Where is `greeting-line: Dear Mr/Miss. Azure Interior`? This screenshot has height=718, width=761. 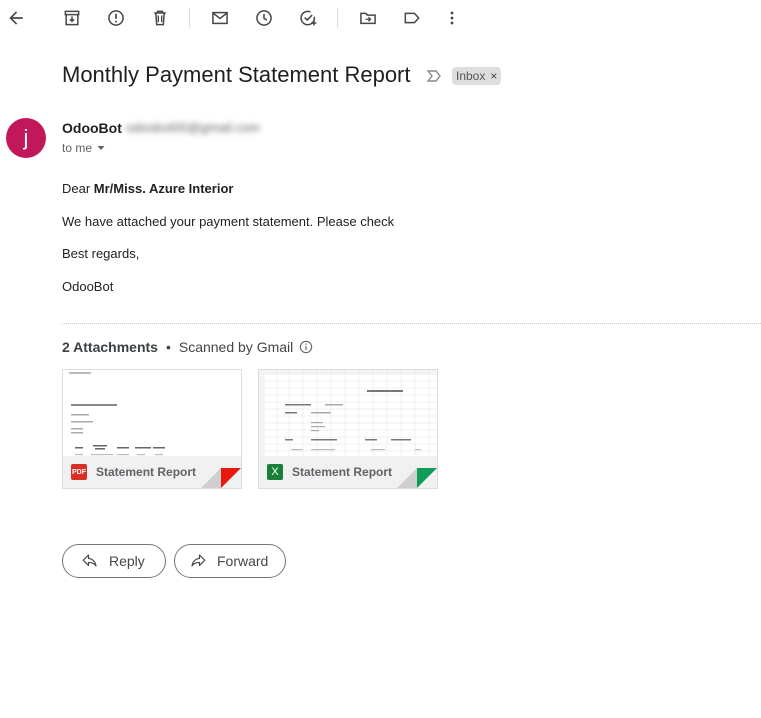 greeting-line: Dear Mr/Miss. Azure Interior is located at coordinates (147, 188).